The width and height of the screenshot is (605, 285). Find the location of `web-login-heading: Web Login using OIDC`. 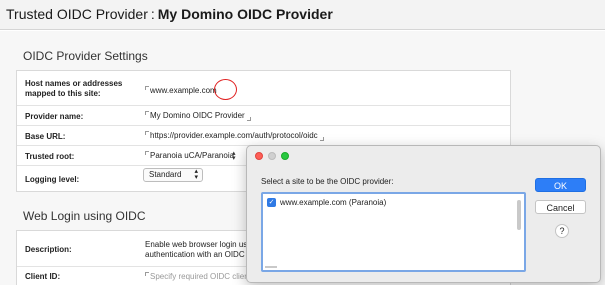

web-login-heading: Web Login using OIDC is located at coordinates (84, 216).